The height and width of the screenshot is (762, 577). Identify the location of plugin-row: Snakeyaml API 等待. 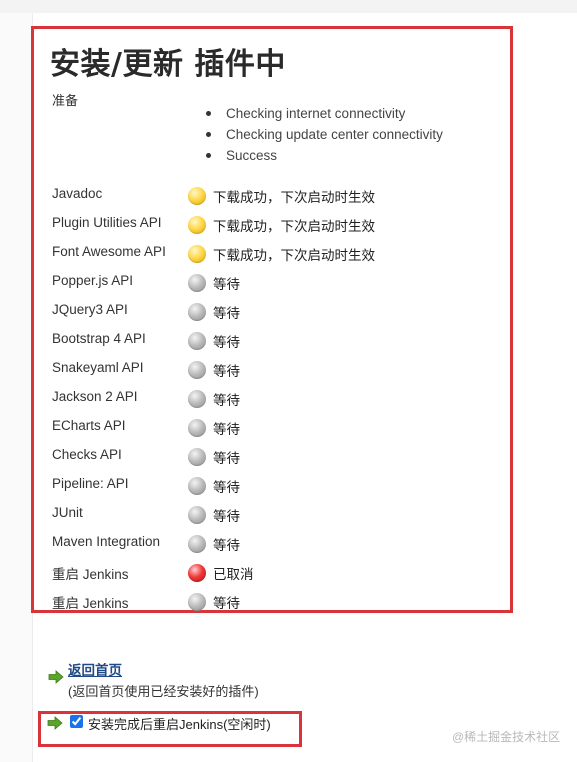
(272, 368).